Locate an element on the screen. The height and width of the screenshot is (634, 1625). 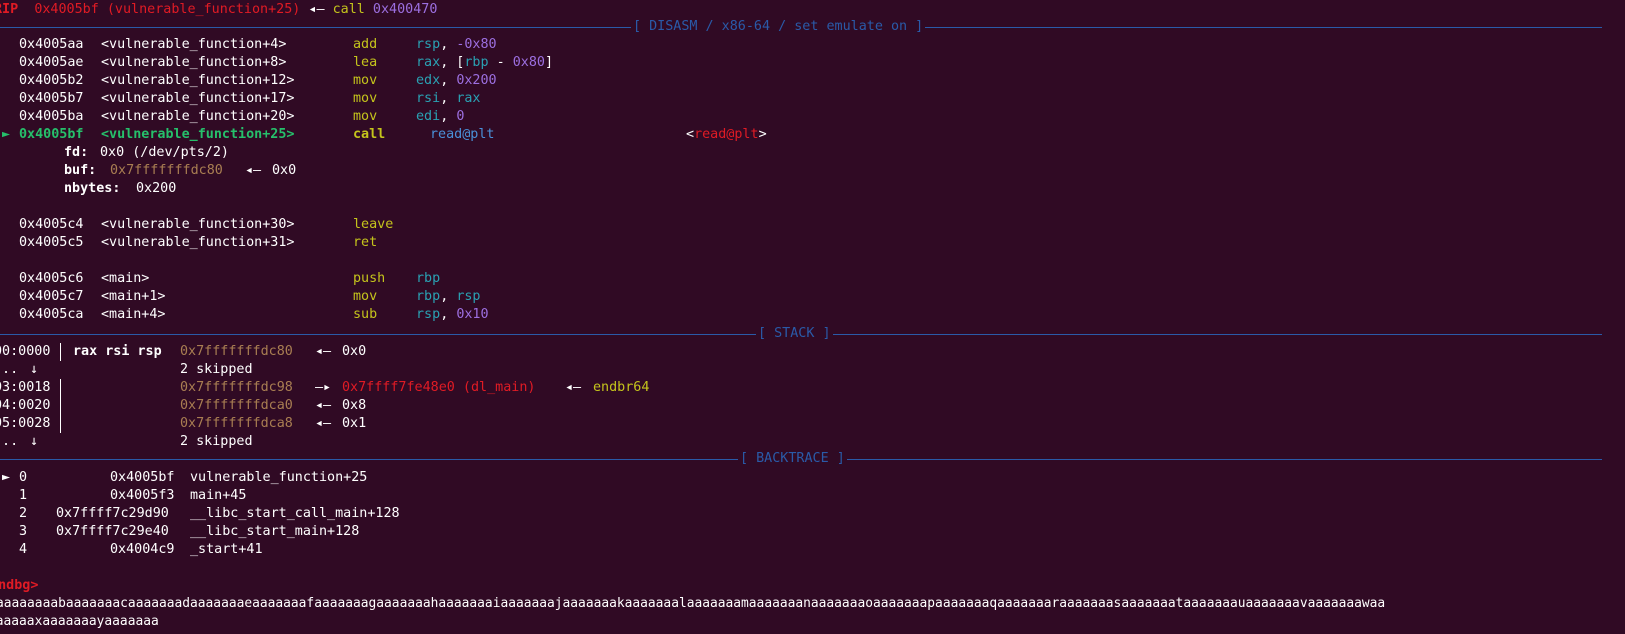
stack-index: 05:0028 is located at coordinates (25, 423).